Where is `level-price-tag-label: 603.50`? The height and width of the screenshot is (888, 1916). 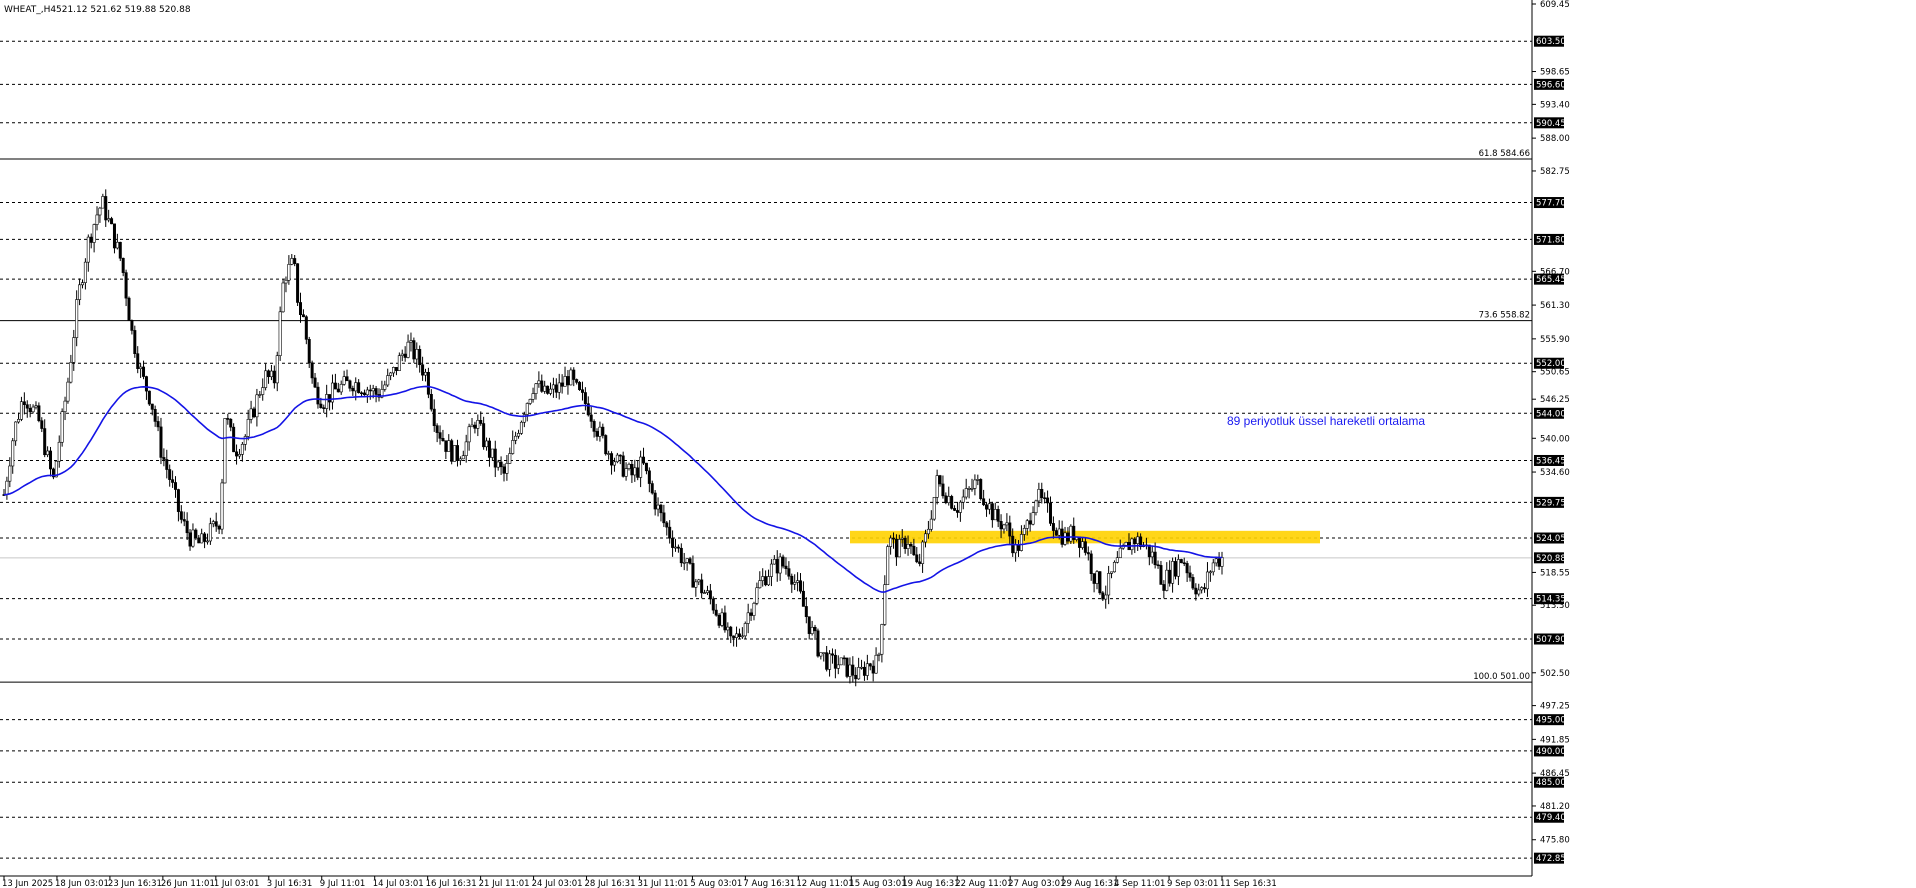
level-price-tag-label: 603.50 is located at coordinates (1551, 42).